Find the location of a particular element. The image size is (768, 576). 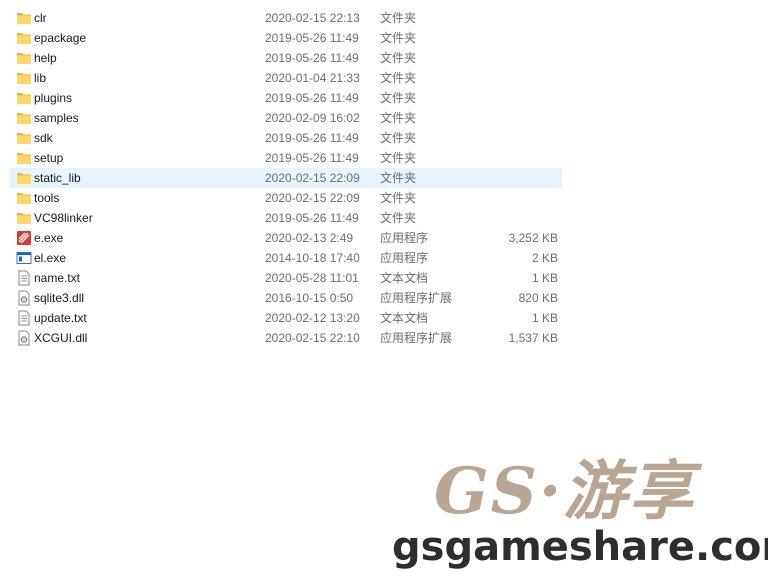

file-size: 3,252 KB is located at coordinates (533, 238).